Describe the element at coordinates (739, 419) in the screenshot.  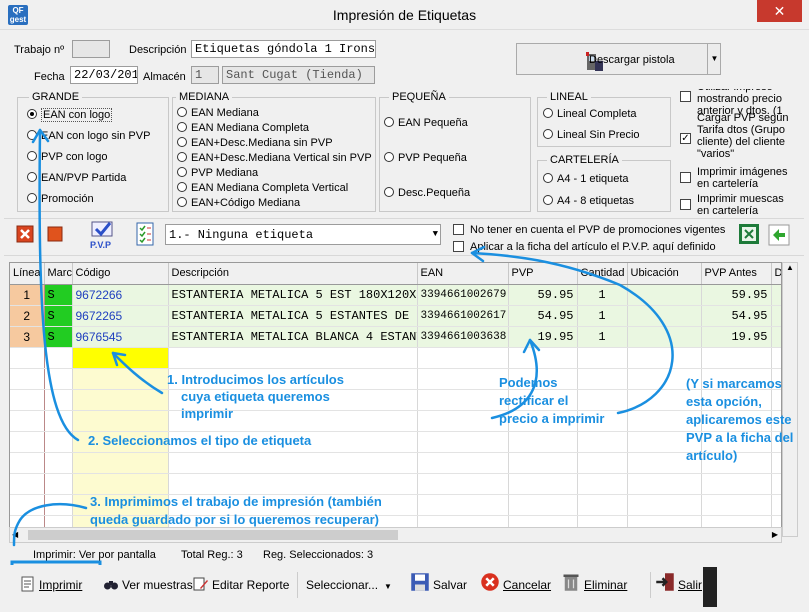
I see `annotation-aplicar-line3: aplicaremos este` at that location.